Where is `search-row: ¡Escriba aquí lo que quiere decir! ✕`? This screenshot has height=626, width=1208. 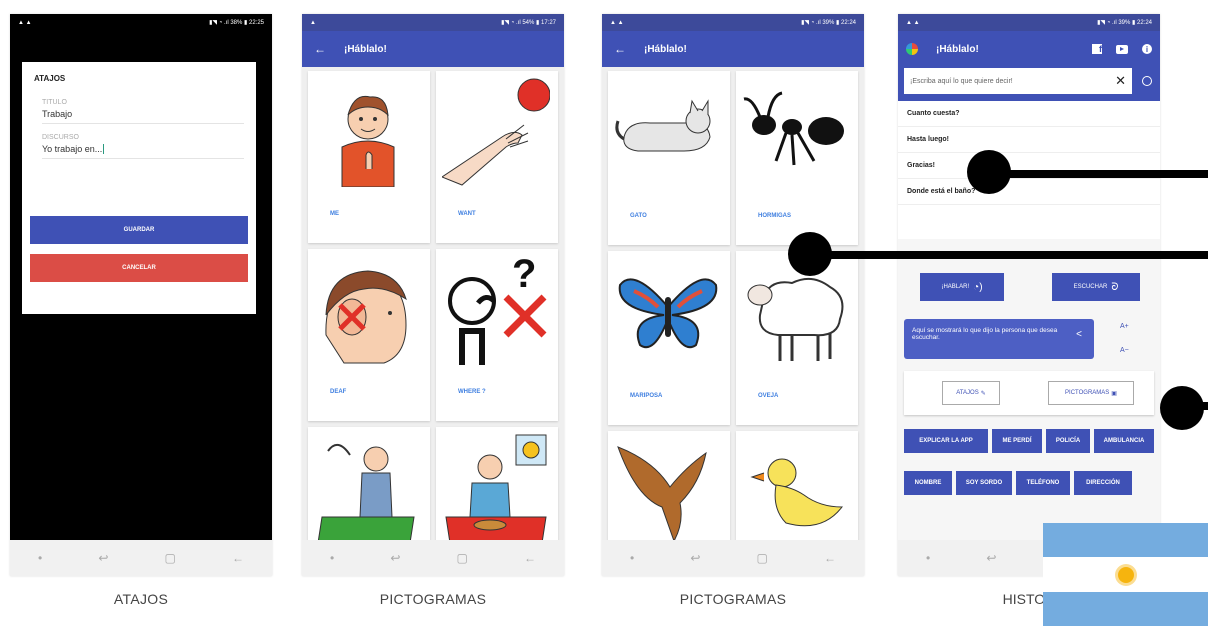 search-row: ¡Escriba aquí lo que quiere decir! ✕ is located at coordinates (1029, 84).